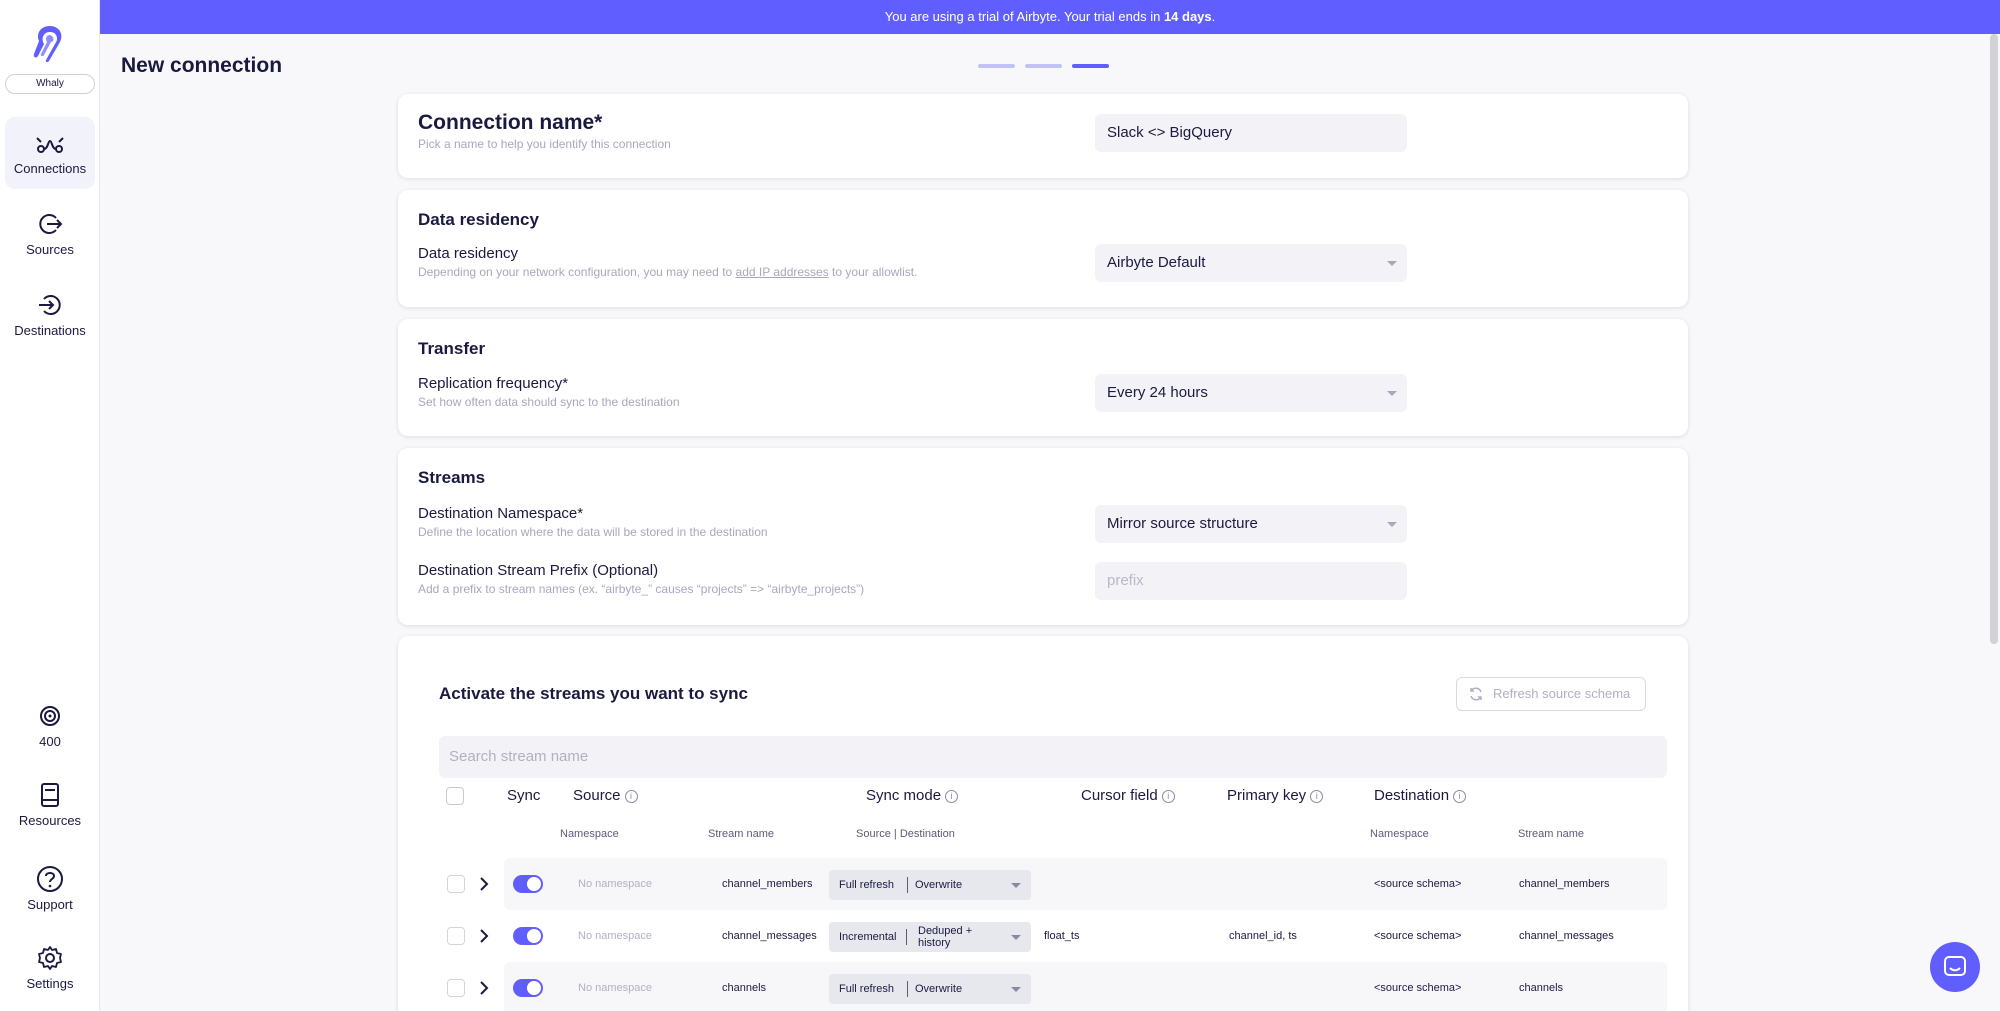 The height and width of the screenshot is (1011, 2000). I want to click on destination-namespace: <source schema>, so click(1418, 884).